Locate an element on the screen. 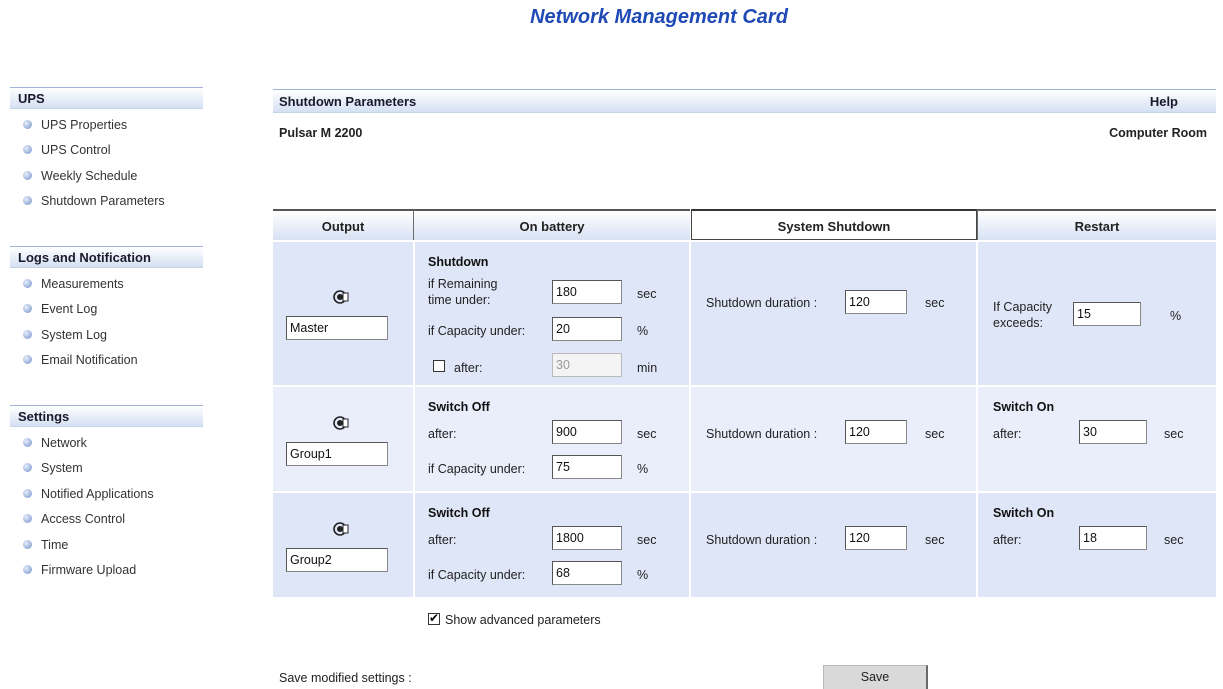  after-minutes-input is located at coordinates (587, 365).